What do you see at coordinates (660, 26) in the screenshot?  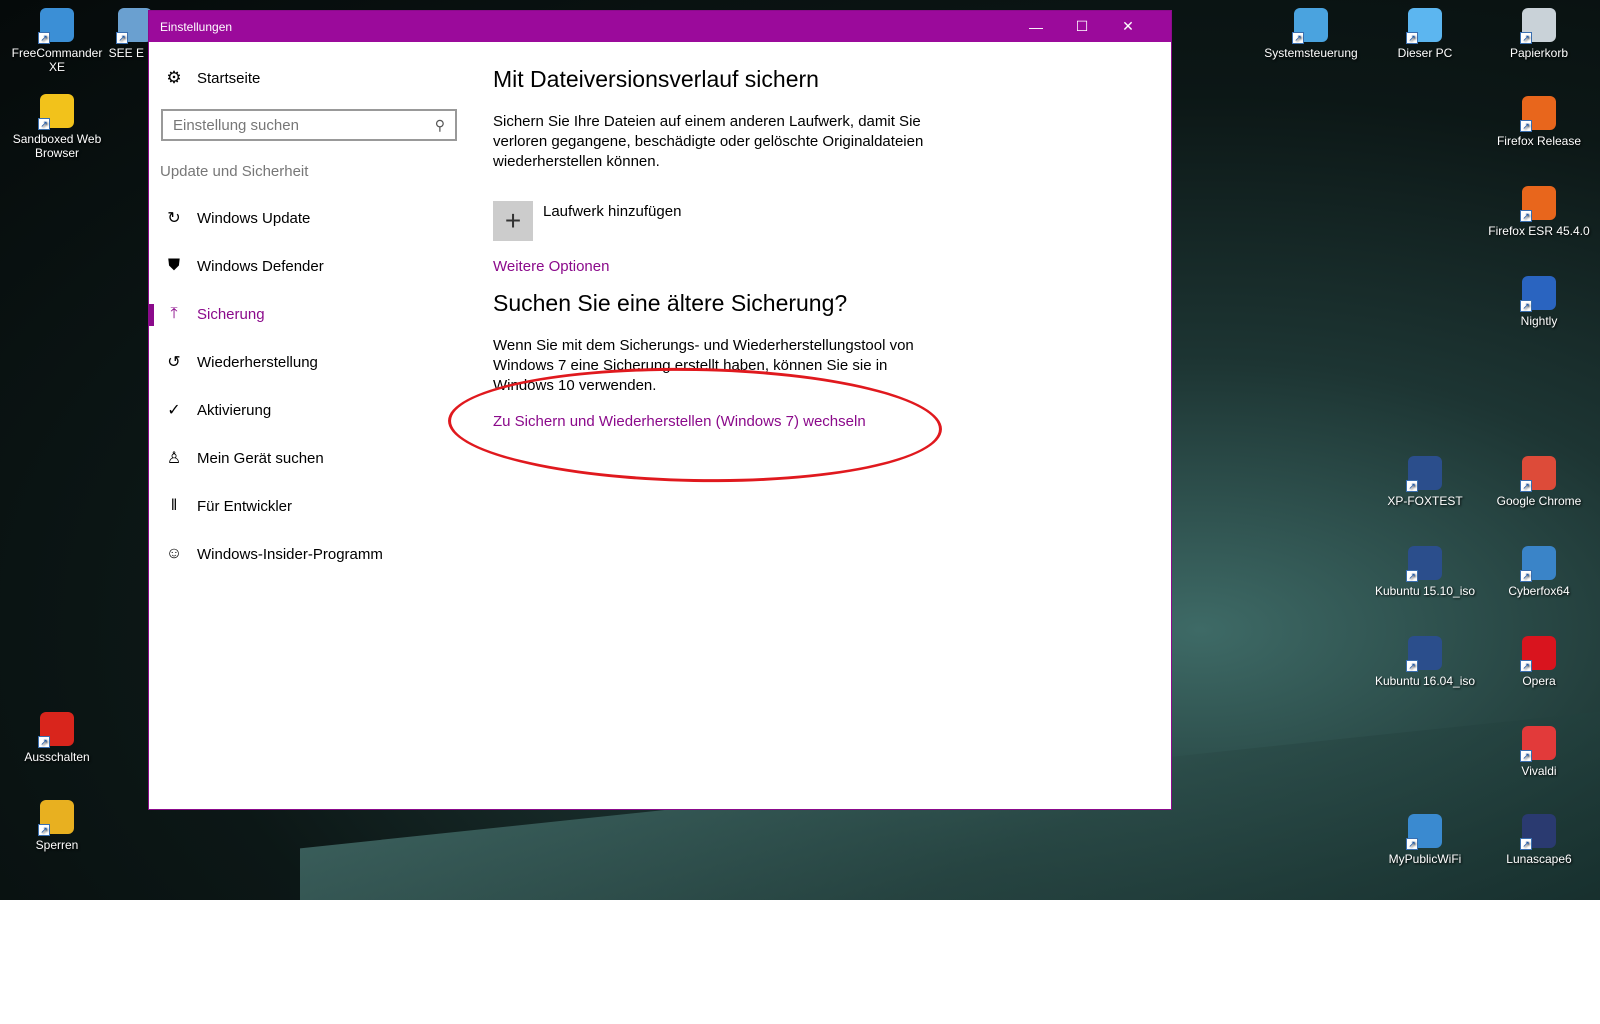 I see `title-bar: Einstellungen — ☐ ✕` at bounding box center [660, 26].